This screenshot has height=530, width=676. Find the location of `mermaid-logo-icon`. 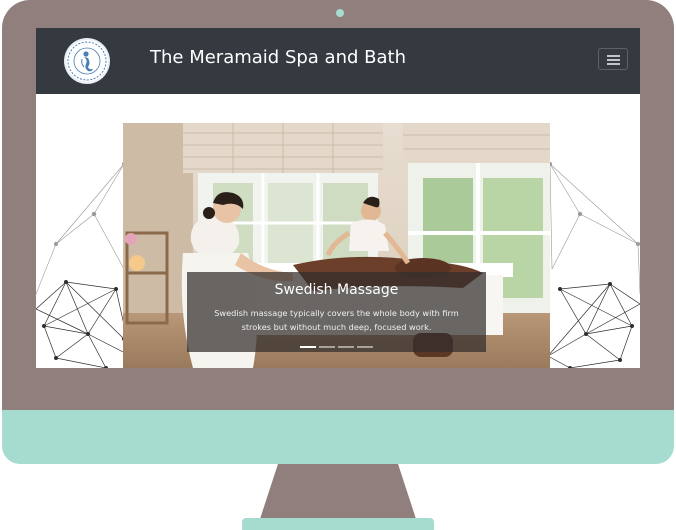

mermaid-logo-icon is located at coordinates (87, 61).